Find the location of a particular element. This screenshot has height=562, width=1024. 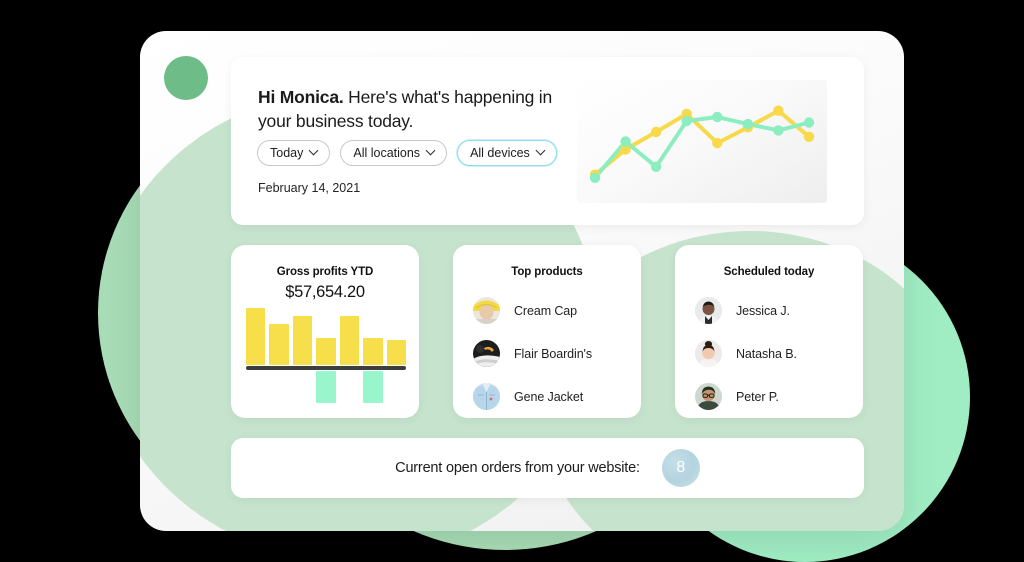

top-products-title: Top products is located at coordinates (547, 272).